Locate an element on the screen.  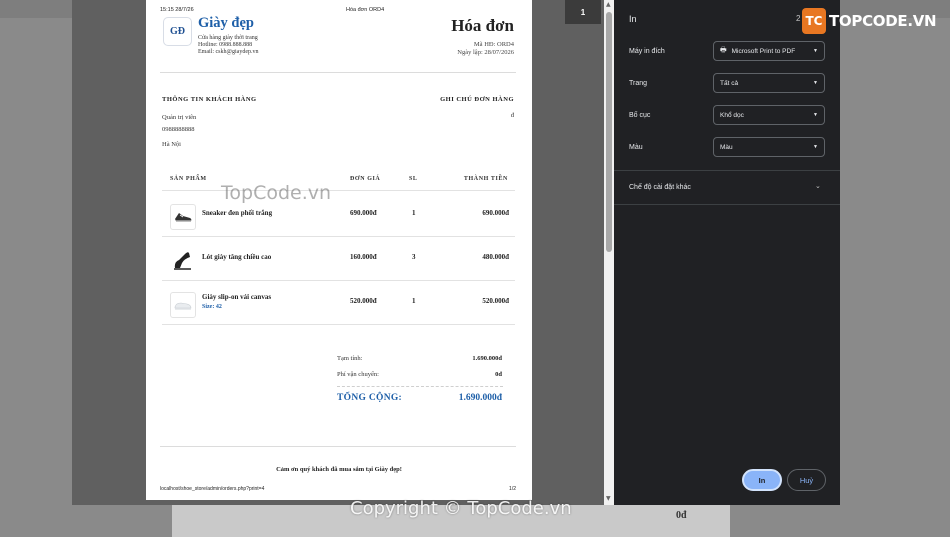
color-label: Màu is located at coordinates (636, 147).